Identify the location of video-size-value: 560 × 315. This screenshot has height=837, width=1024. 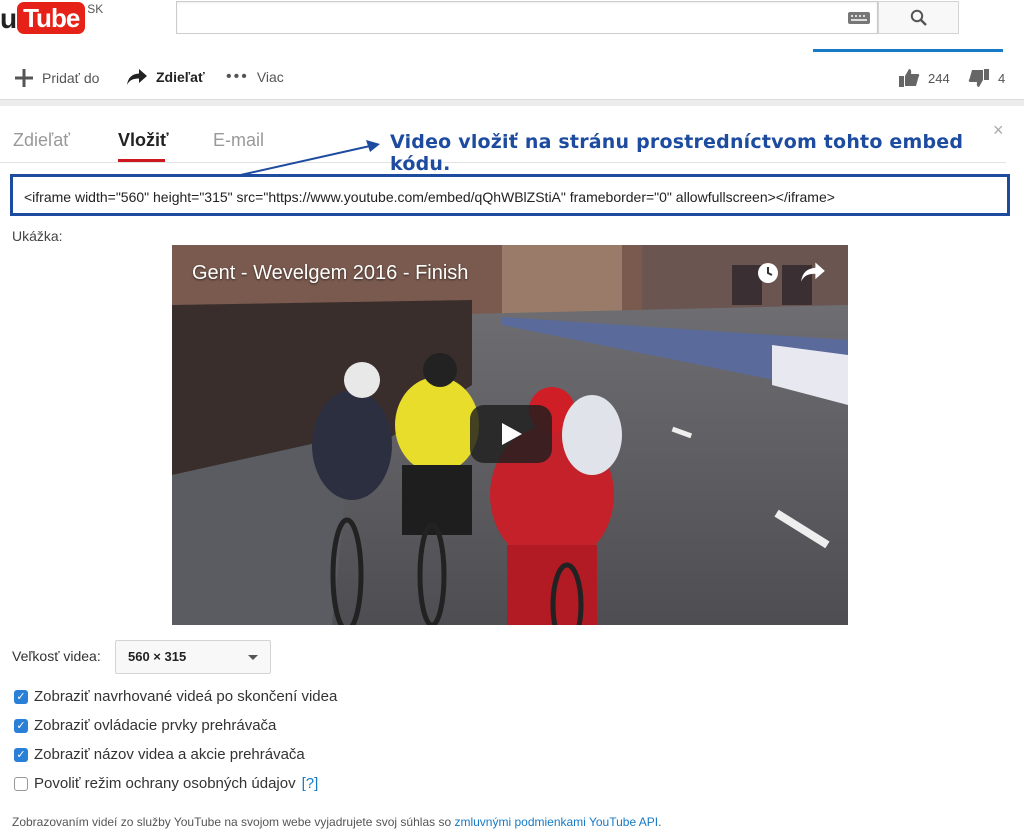
(157, 656).